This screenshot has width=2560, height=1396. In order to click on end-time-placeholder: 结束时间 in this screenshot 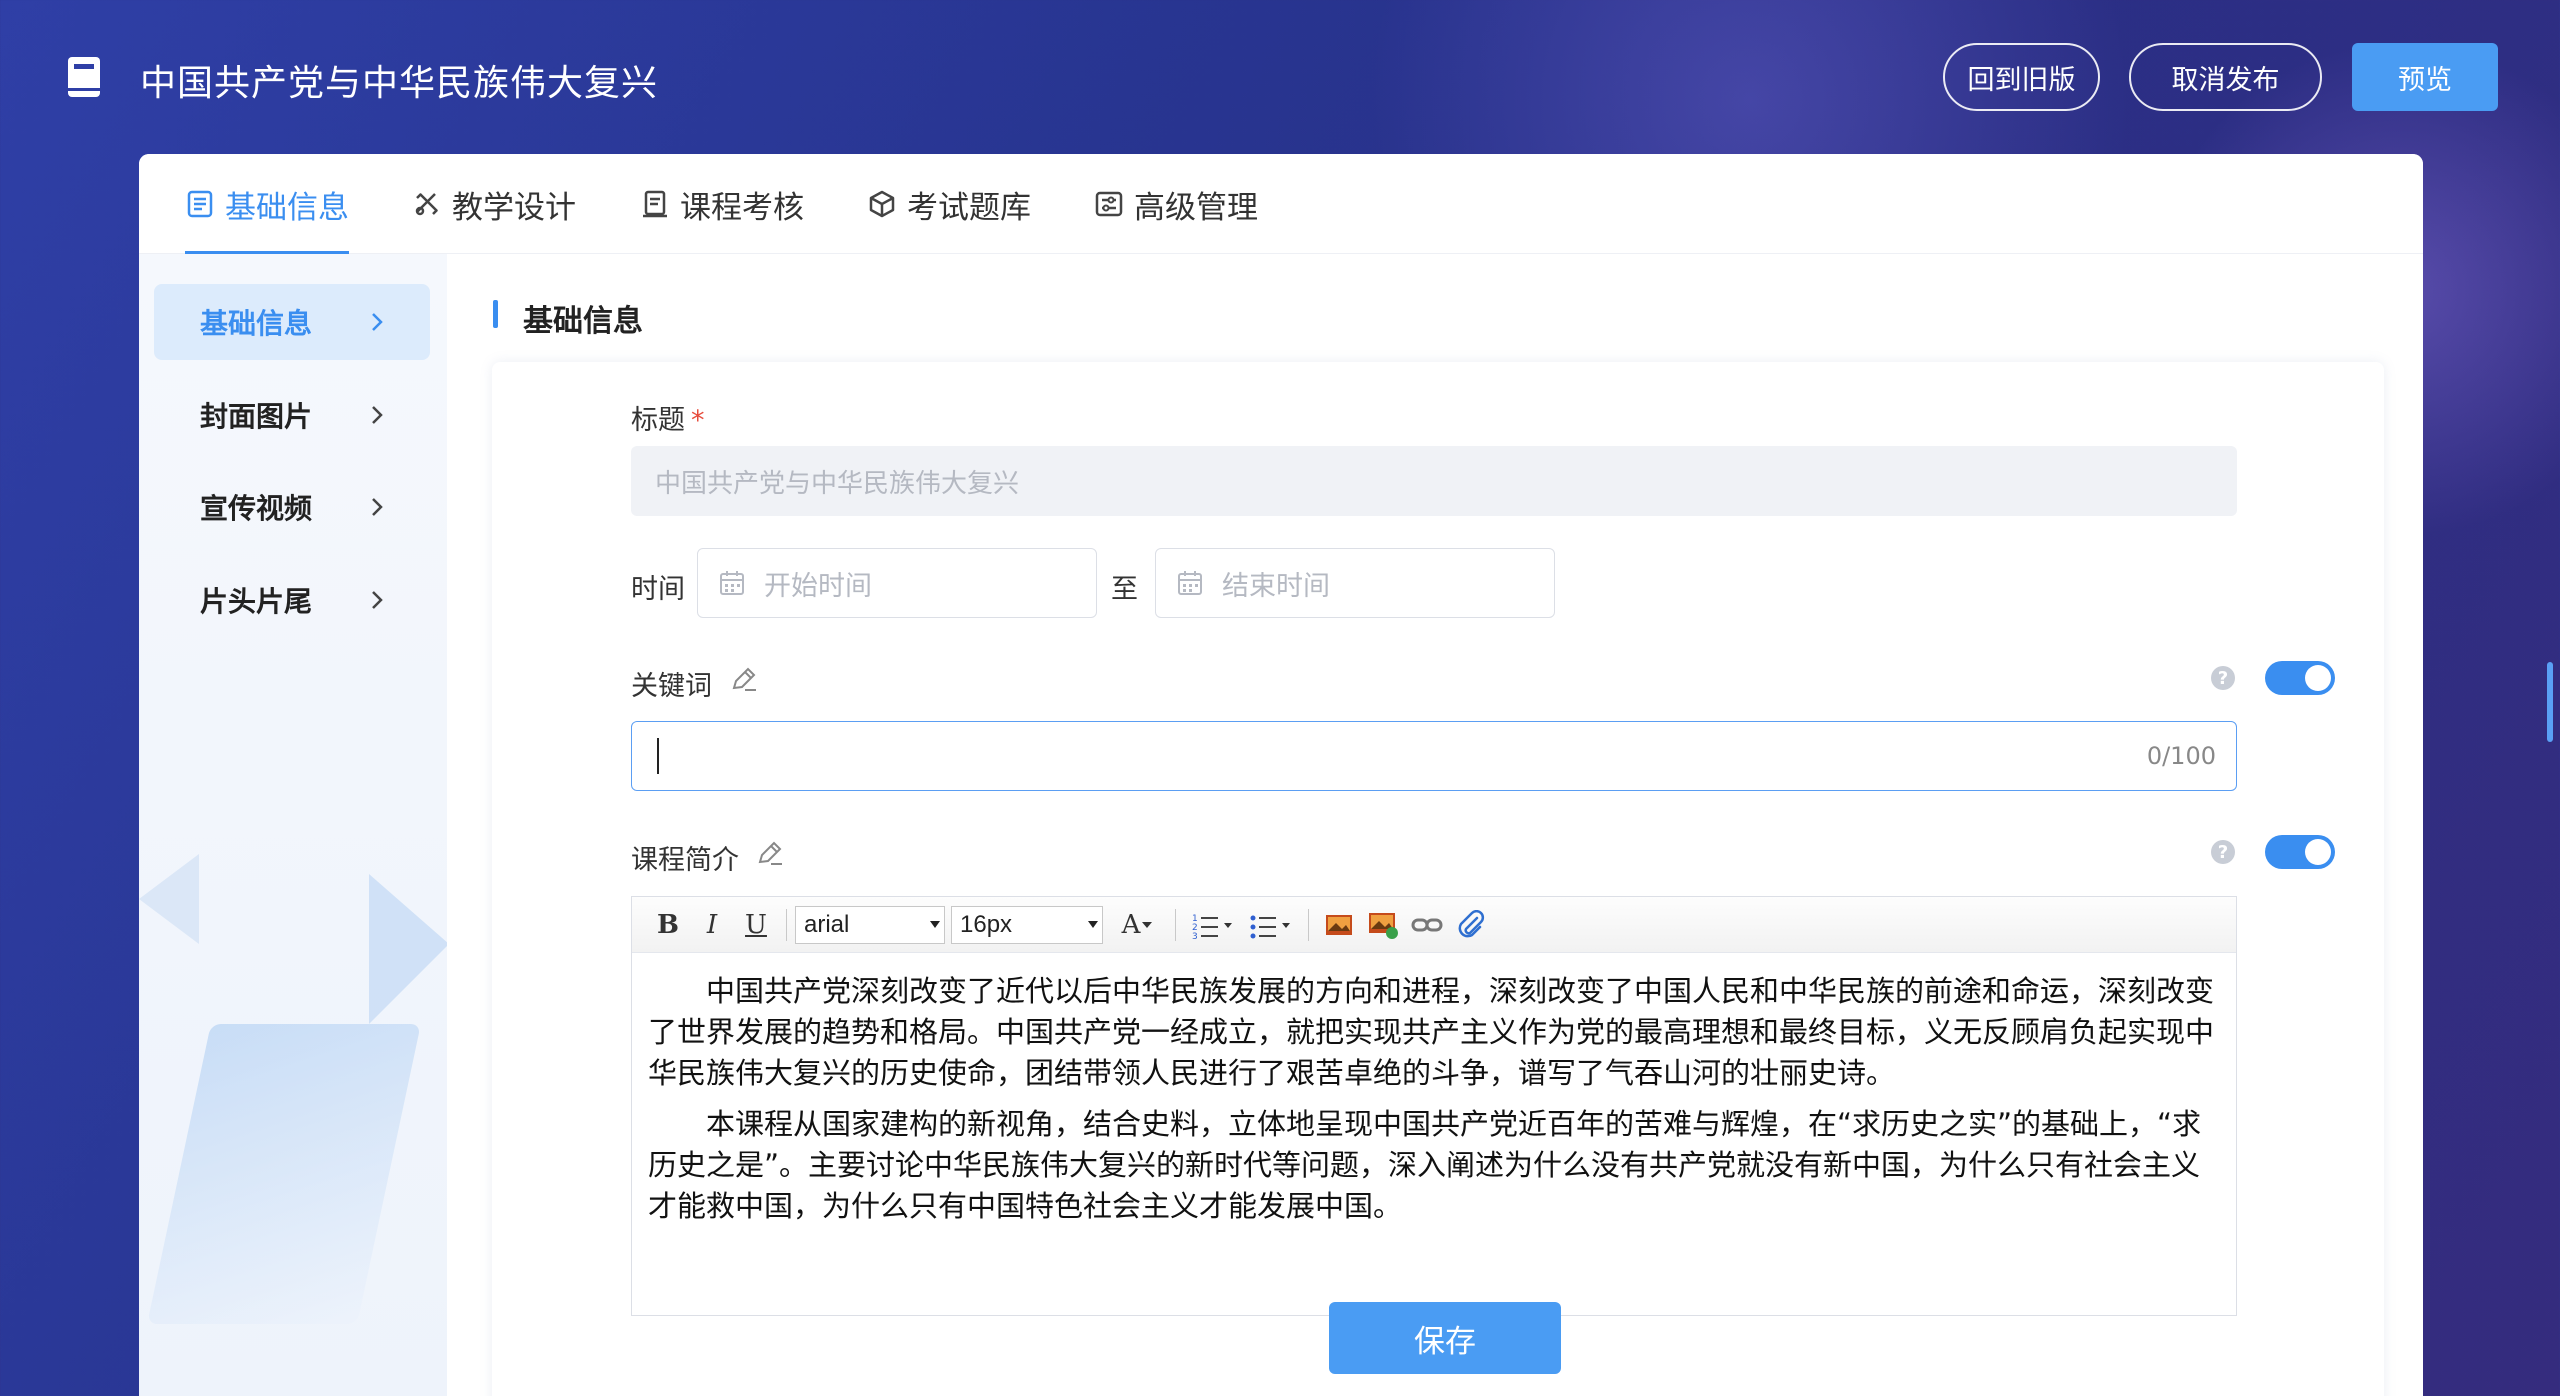, I will do `click(1276, 586)`.